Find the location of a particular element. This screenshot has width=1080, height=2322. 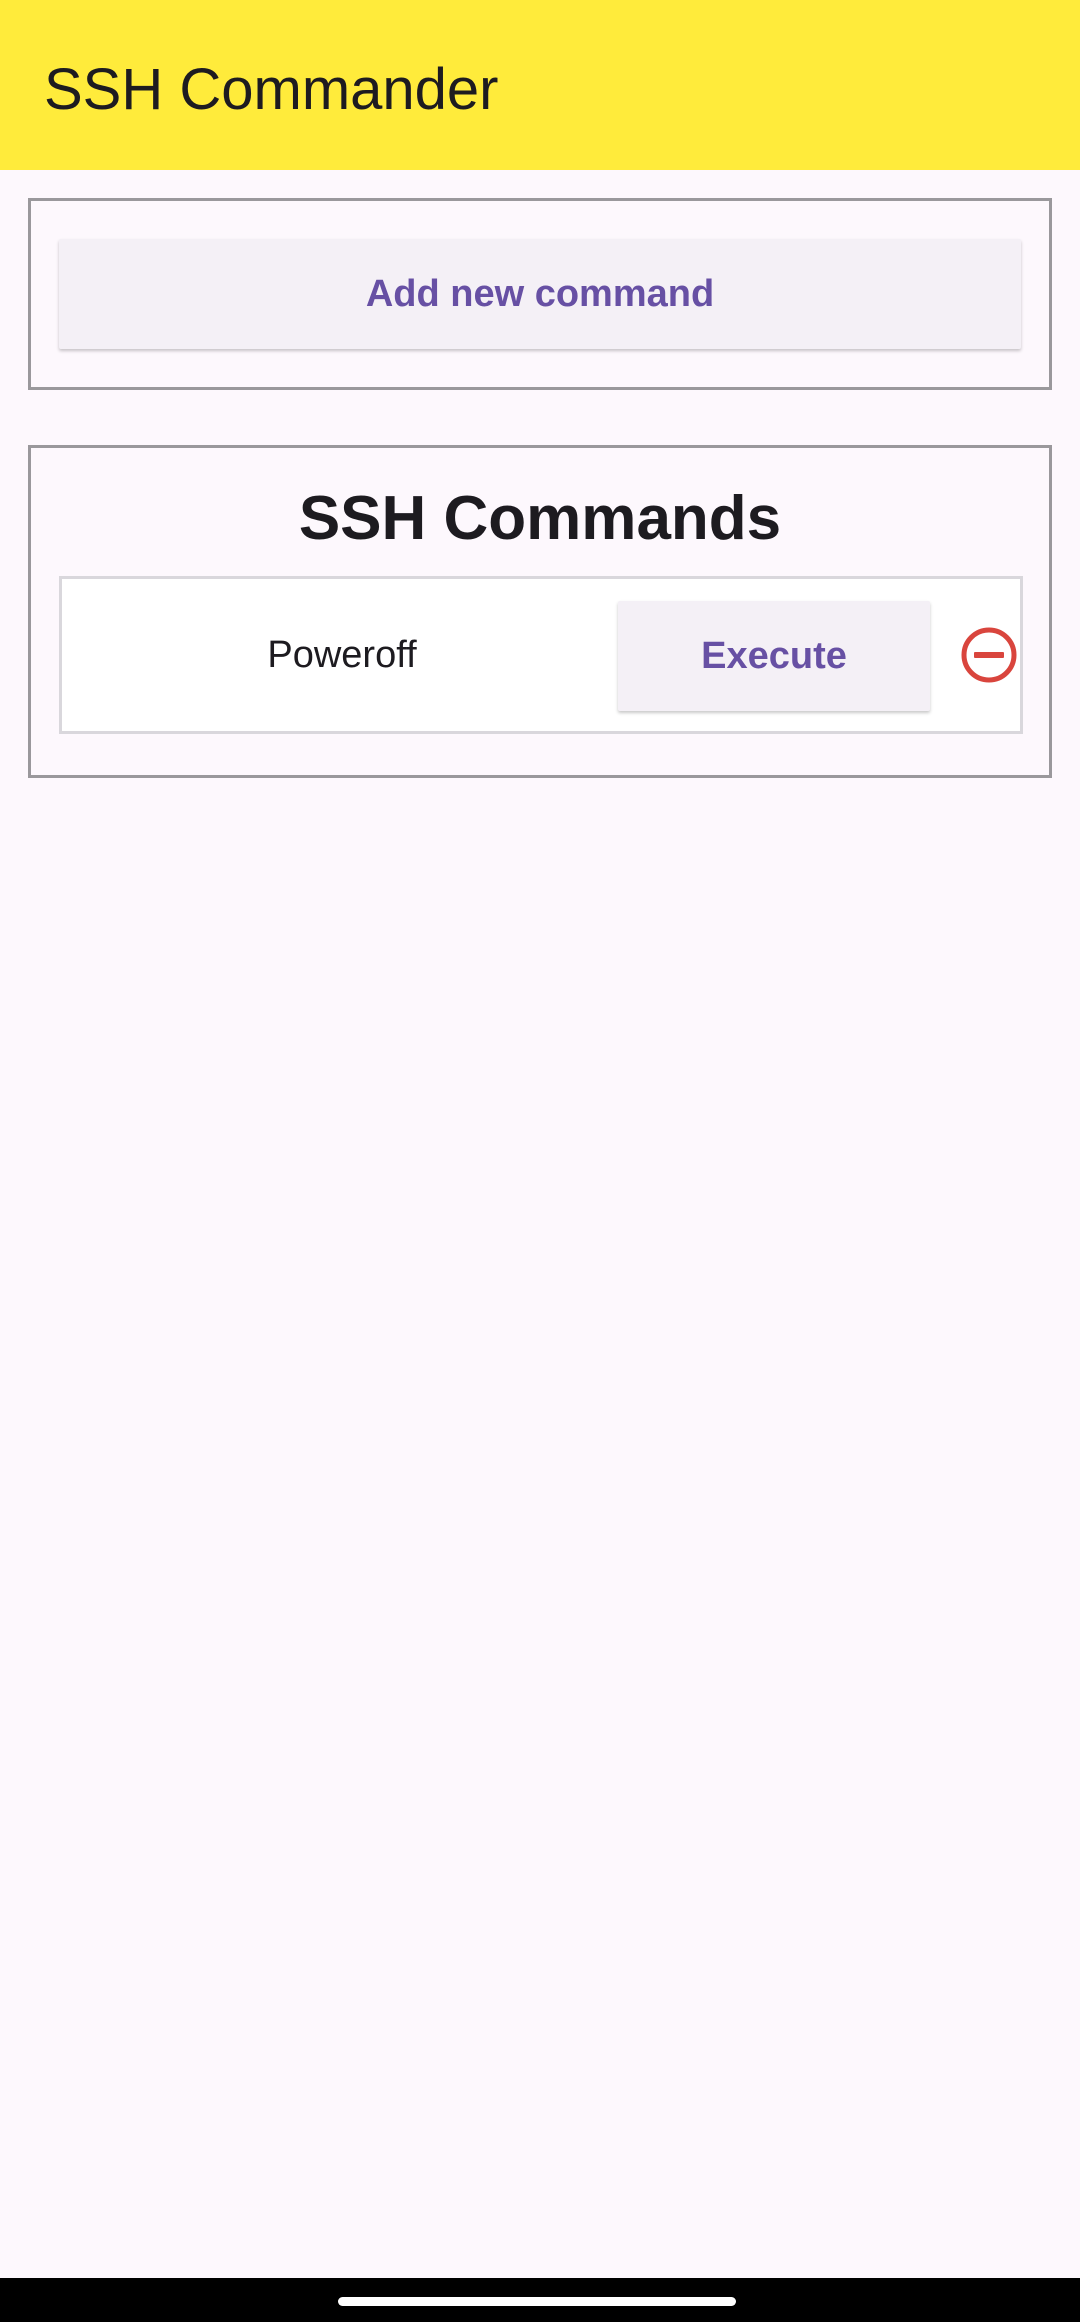

app-bar: SSH Commander is located at coordinates (540, 85).